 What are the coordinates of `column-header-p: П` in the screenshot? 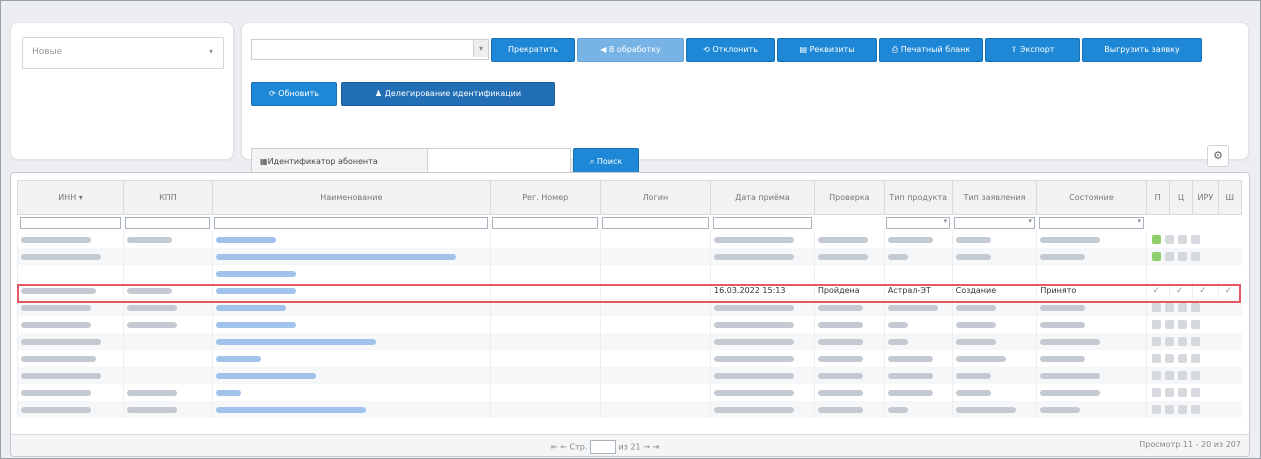 It's located at (1157, 197).